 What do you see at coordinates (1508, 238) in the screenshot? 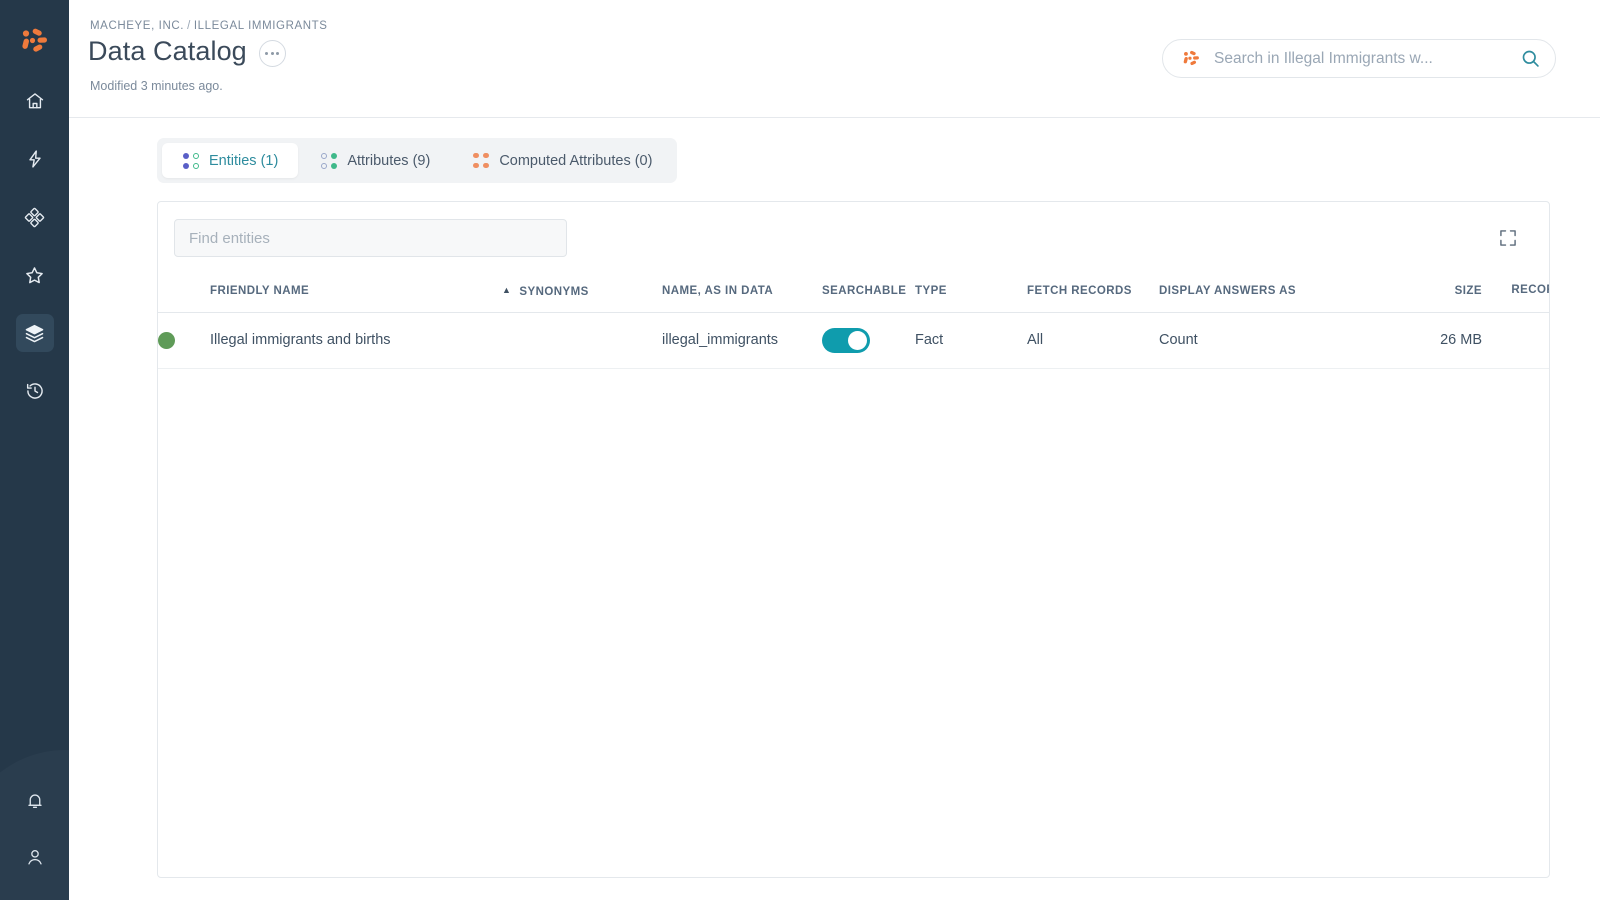
I see `expand-fullscreen-icon` at bounding box center [1508, 238].